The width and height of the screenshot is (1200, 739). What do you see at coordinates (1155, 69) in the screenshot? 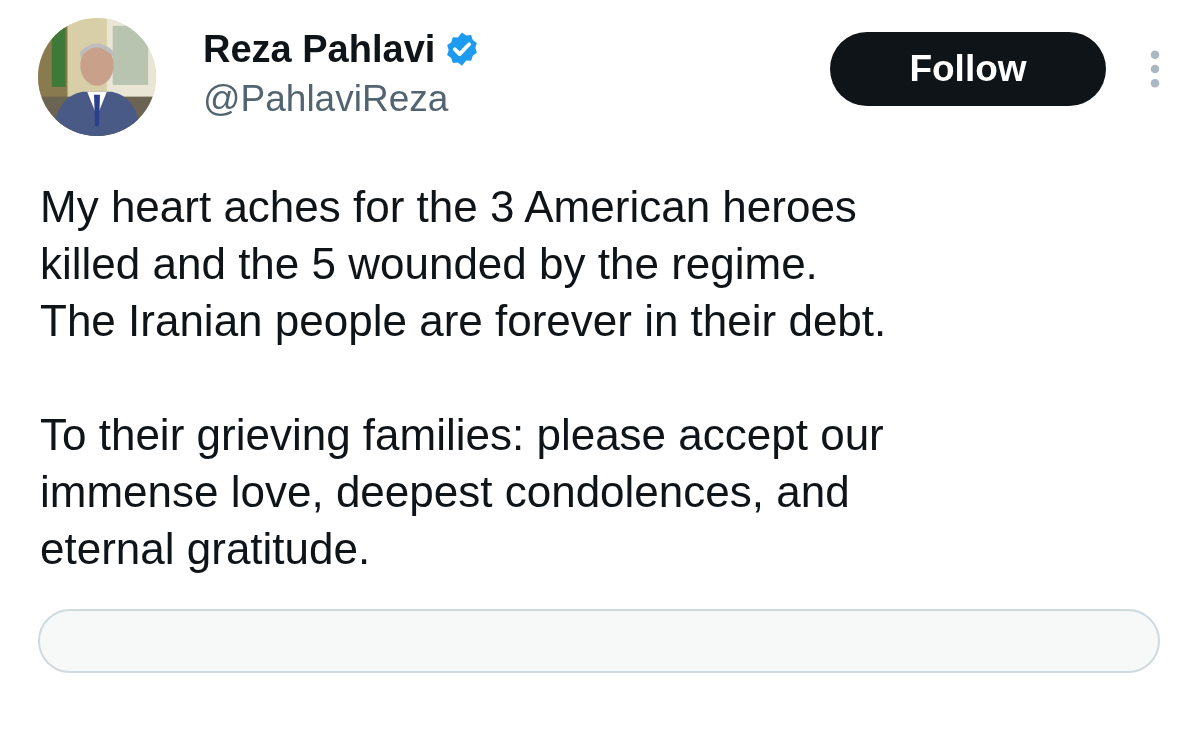
I see `more-options-icon` at bounding box center [1155, 69].